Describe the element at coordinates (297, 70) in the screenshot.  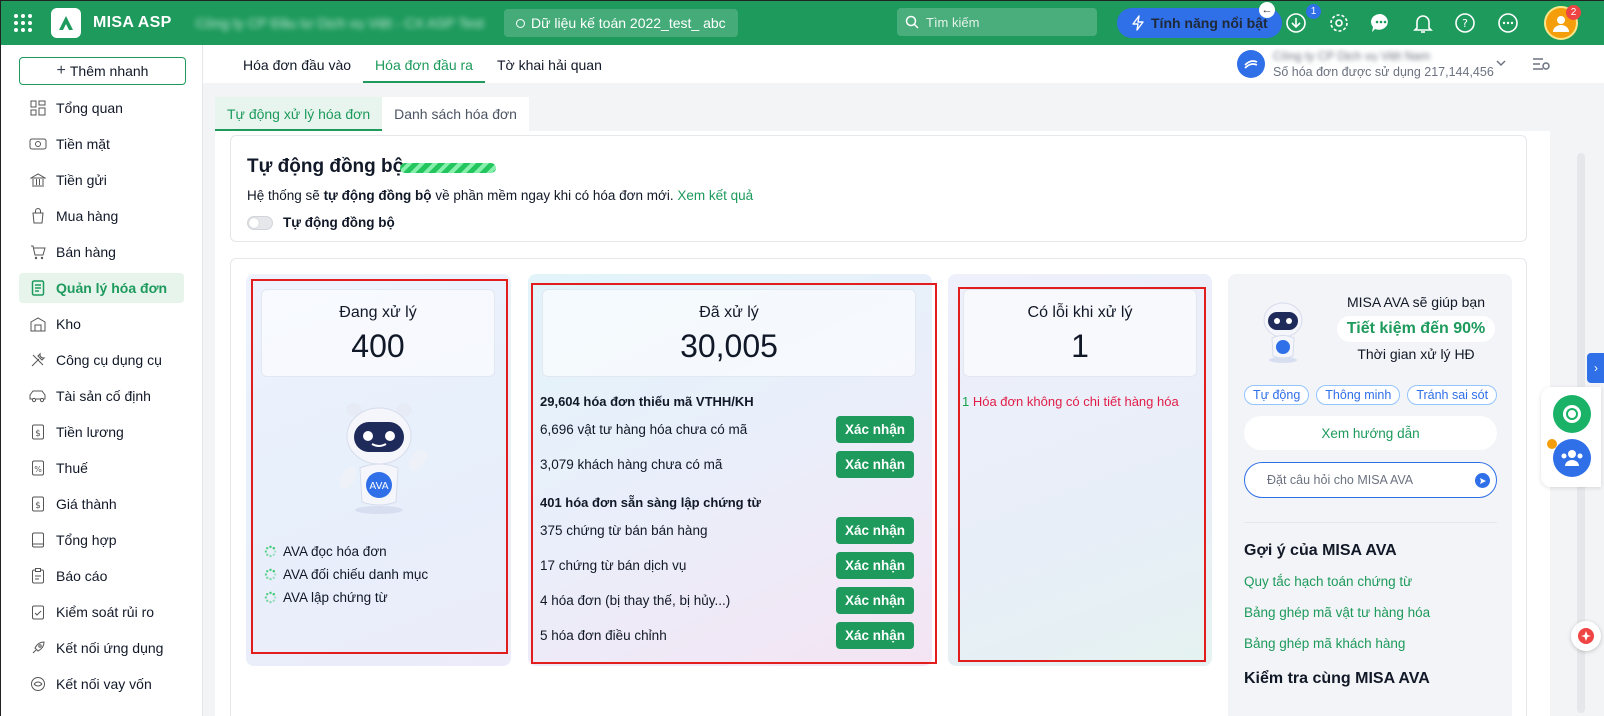
I see `tab-input-invoices: Hóa đơn đầu vào` at that location.